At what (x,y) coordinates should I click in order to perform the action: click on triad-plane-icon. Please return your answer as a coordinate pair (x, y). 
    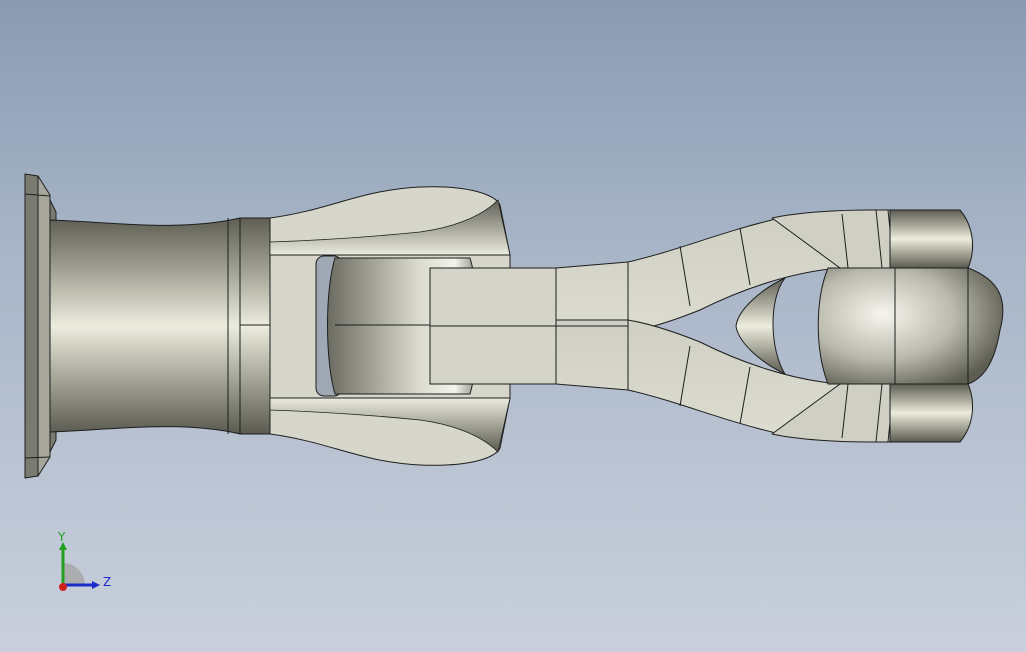
    Looking at the image, I should click on (74, 574).